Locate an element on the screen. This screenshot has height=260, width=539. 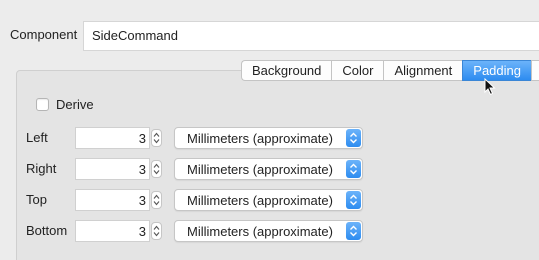
mouse-pointer-icon is located at coordinates (490, 87).